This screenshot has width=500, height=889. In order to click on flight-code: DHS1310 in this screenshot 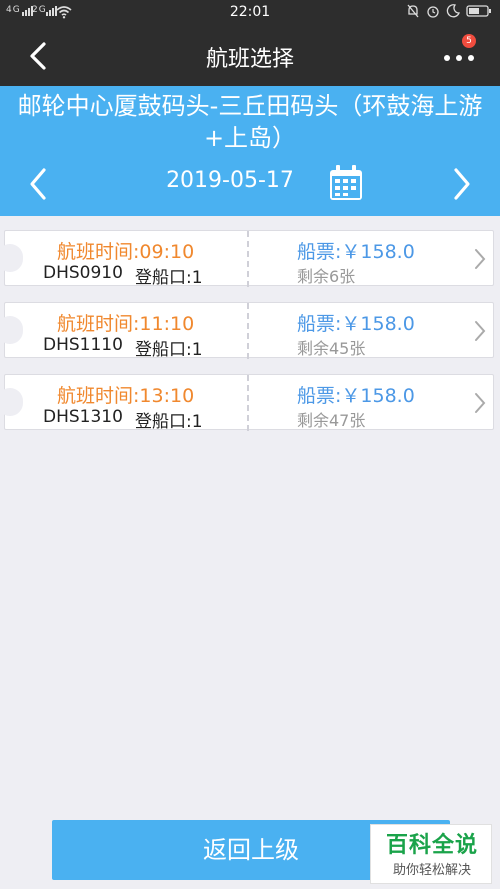, I will do `click(83, 417)`.